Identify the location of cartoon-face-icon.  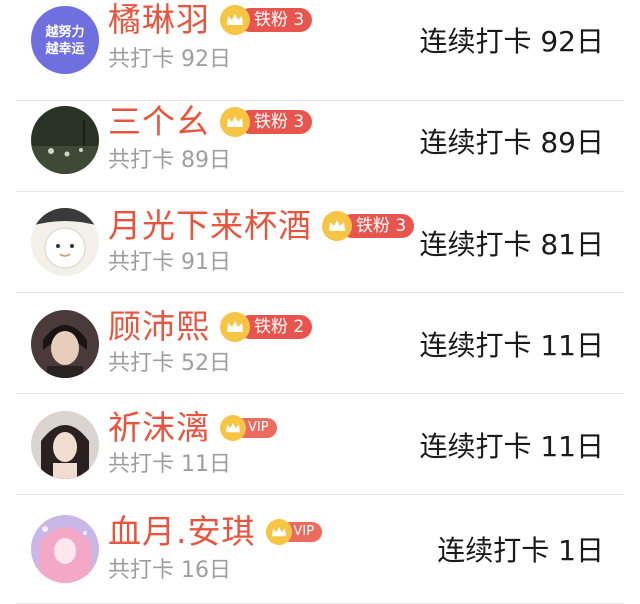
(65, 242).